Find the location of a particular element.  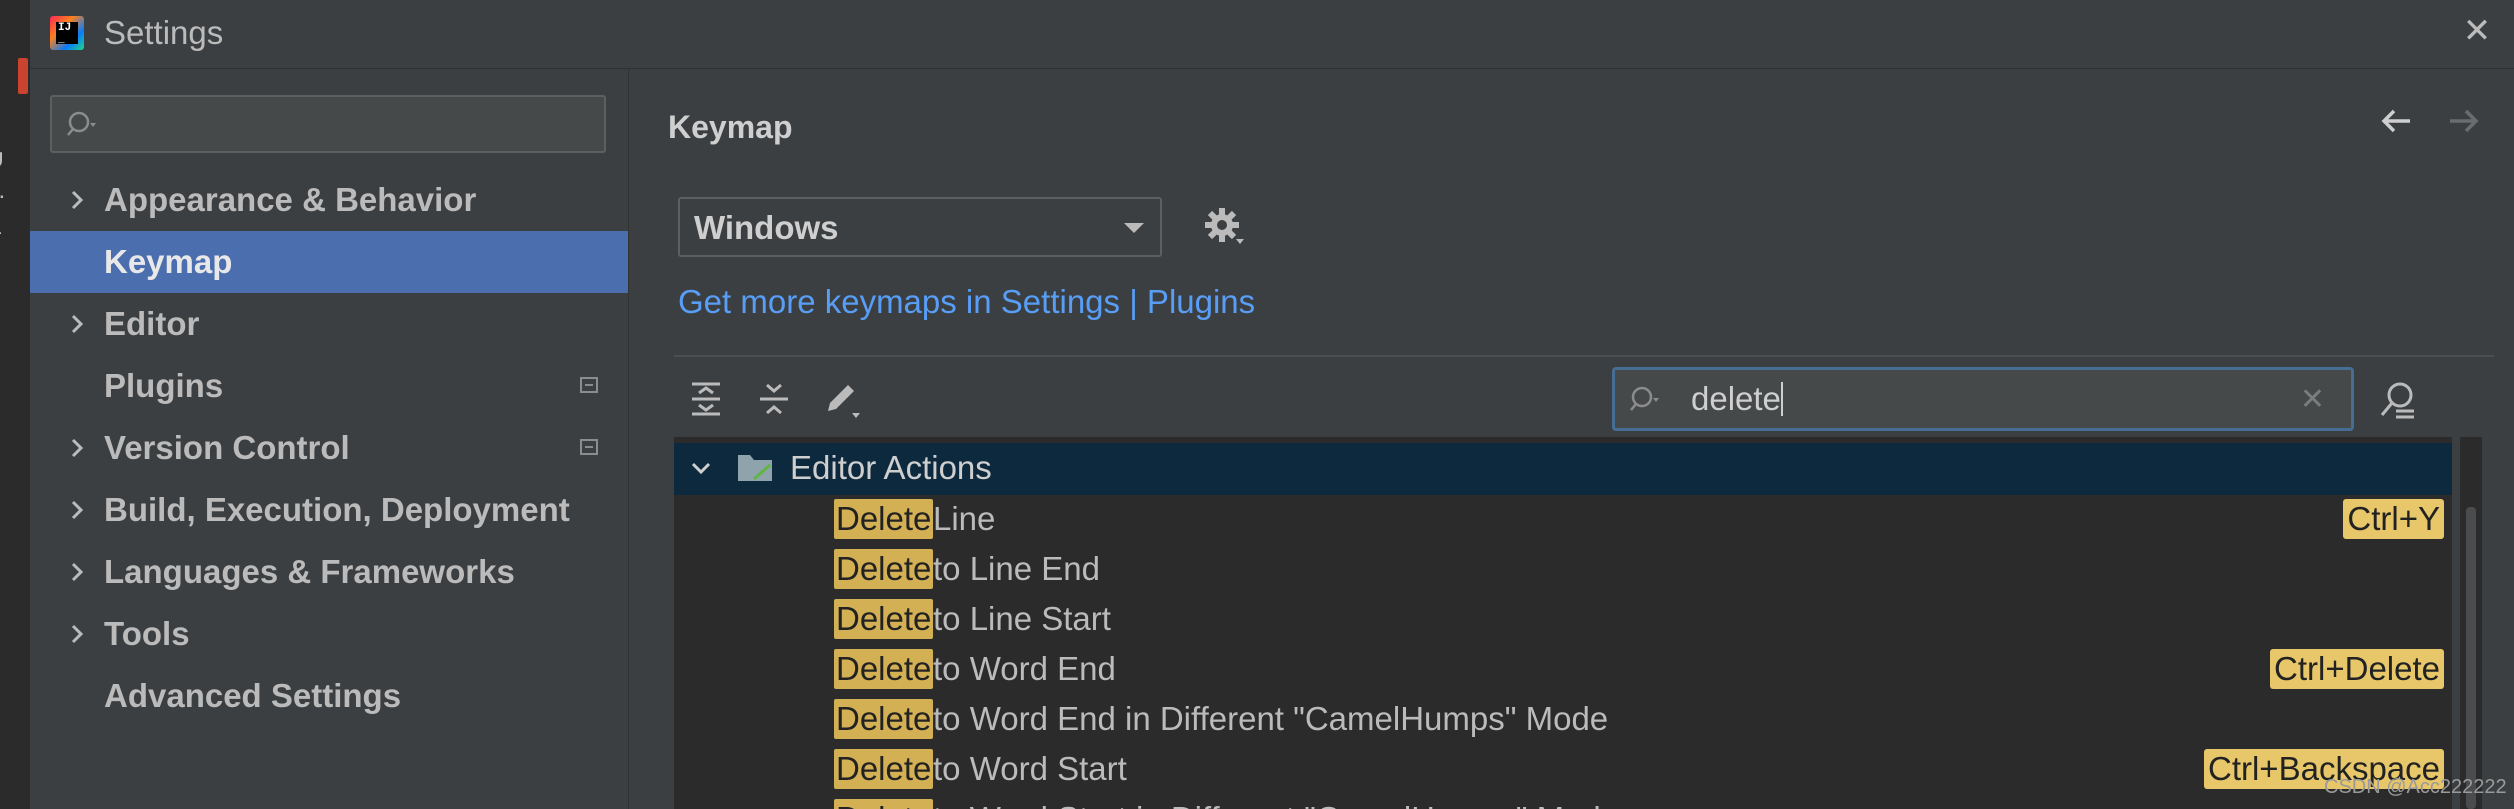

sidebar-item-tools: Tools is located at coordinates (329, 634).